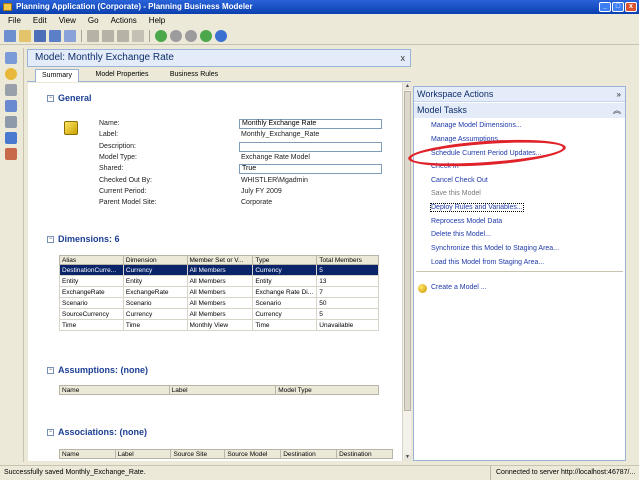 The height and width of the screenshot is (480, 639). I want to click on table-cell: Unavailable, so click(347, 325).